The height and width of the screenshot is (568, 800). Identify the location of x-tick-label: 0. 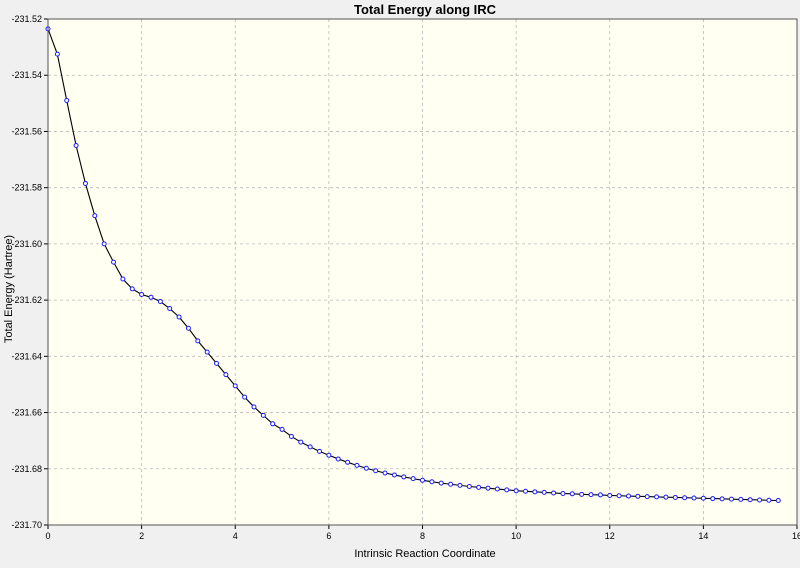
(47, 536).